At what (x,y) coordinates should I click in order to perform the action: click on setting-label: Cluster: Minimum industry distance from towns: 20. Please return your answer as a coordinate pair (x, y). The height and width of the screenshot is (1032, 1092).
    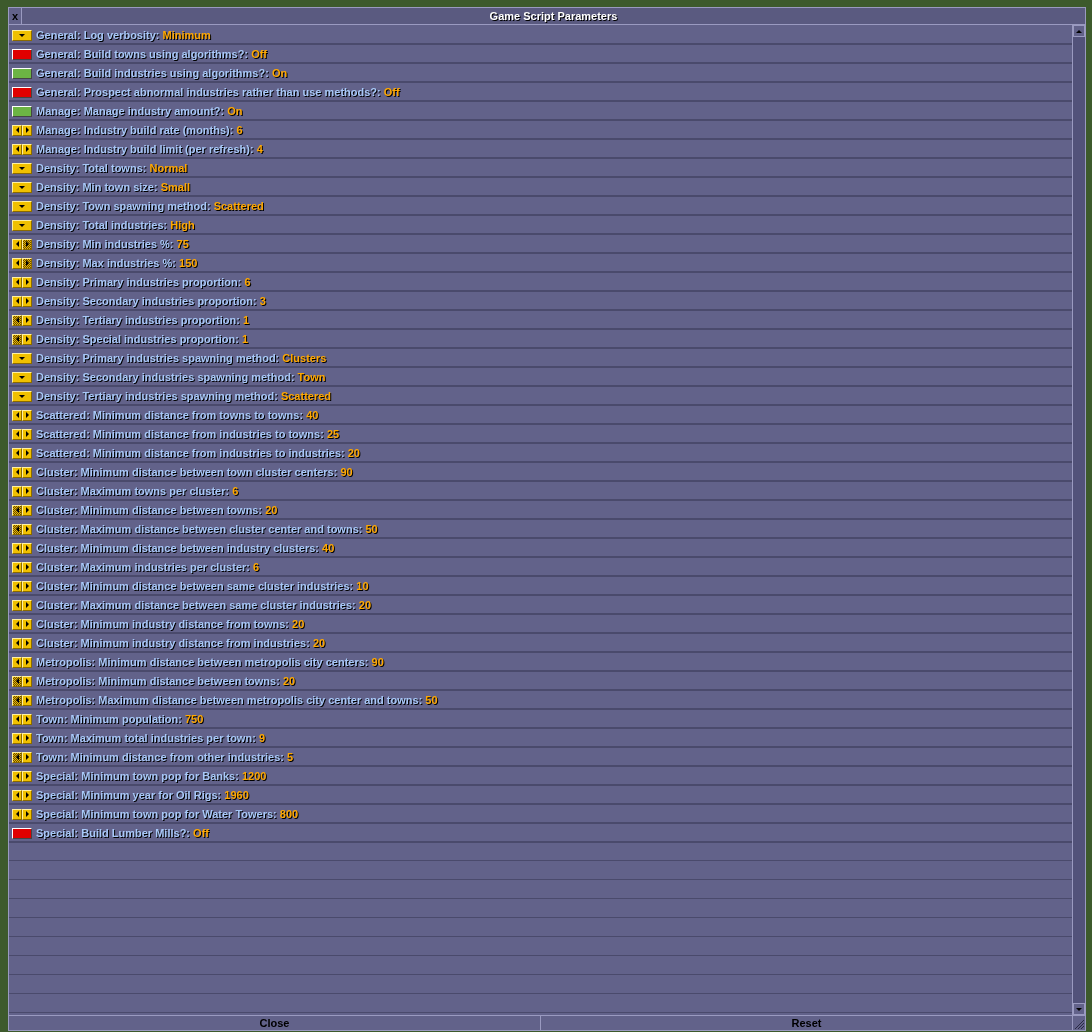
    Looking at the image, I should click on (170, 624).